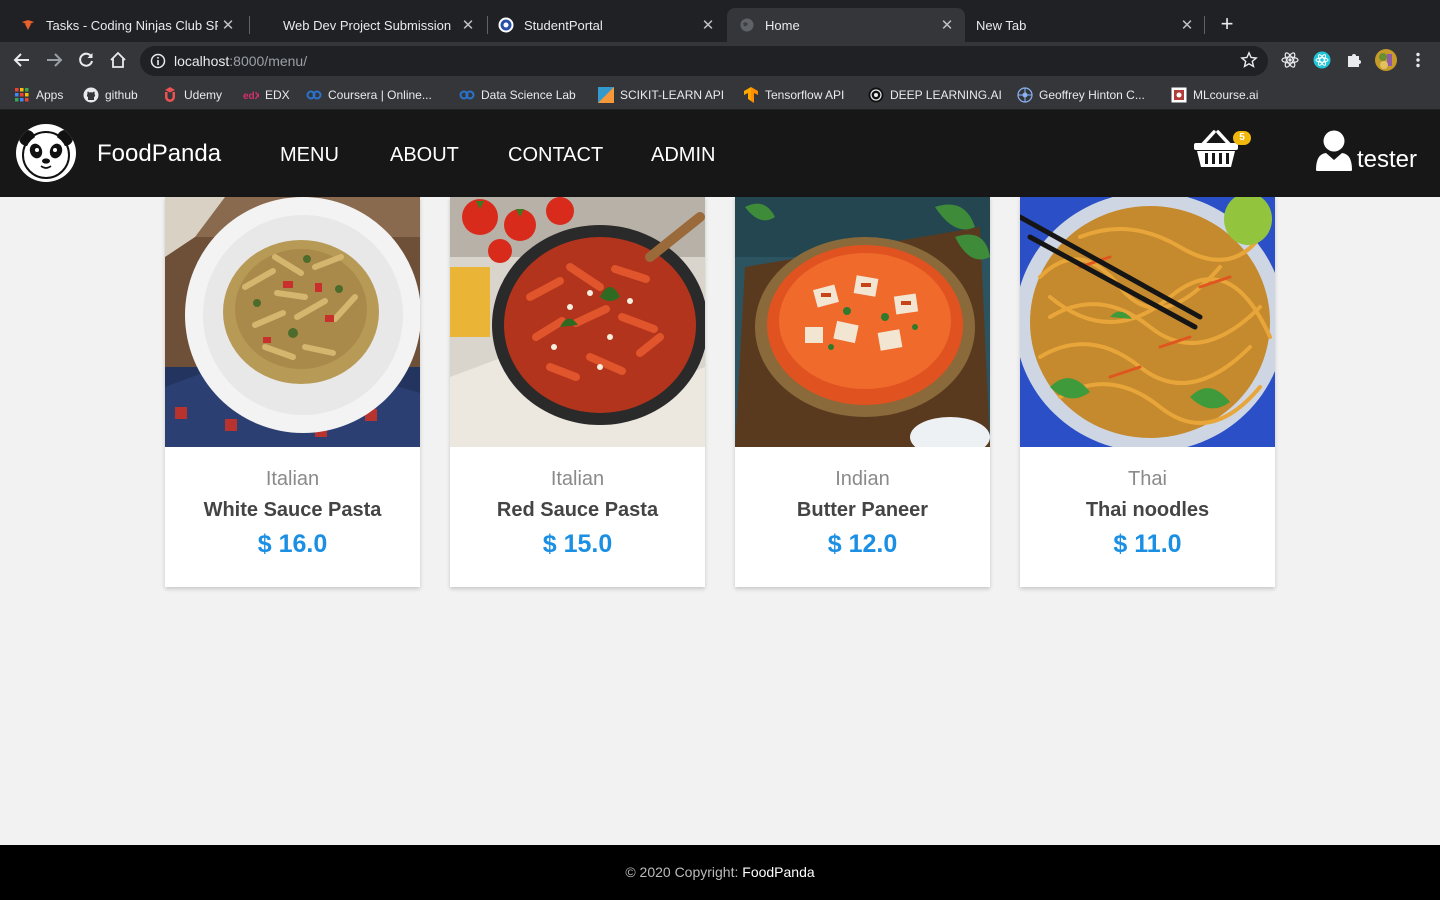 Image resolution: width=1440 pixels, height=900 pixels. Describe the element at coordinates (1227, 25) in the screenshot. I see `new-tab-button: +` at that location.